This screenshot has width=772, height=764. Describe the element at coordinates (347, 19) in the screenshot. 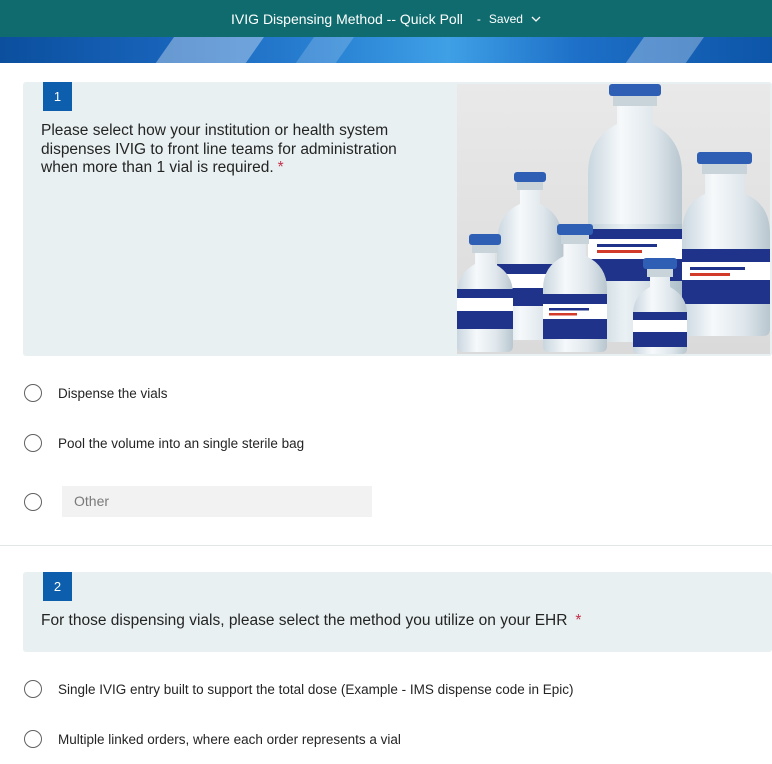

I see `form-title: IVIG Dispensing Method -- Quick Poll` at that location.